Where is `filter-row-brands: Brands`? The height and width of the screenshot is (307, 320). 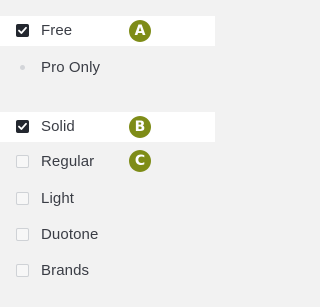 filter-row-brands: Brands is located at coordinates (107, 271).